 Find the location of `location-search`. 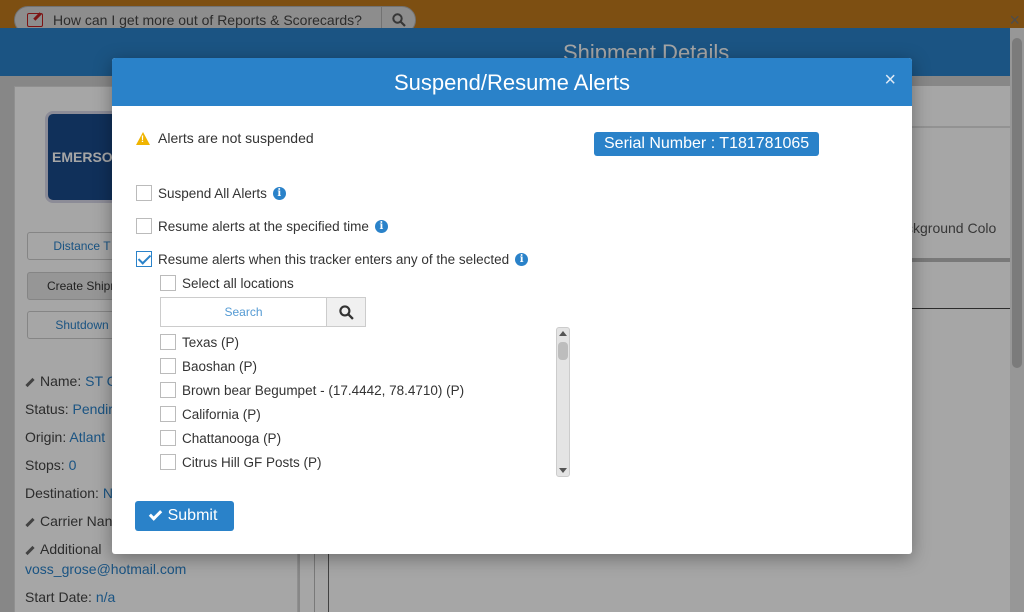

location-search is located at coordinates (263, 312).